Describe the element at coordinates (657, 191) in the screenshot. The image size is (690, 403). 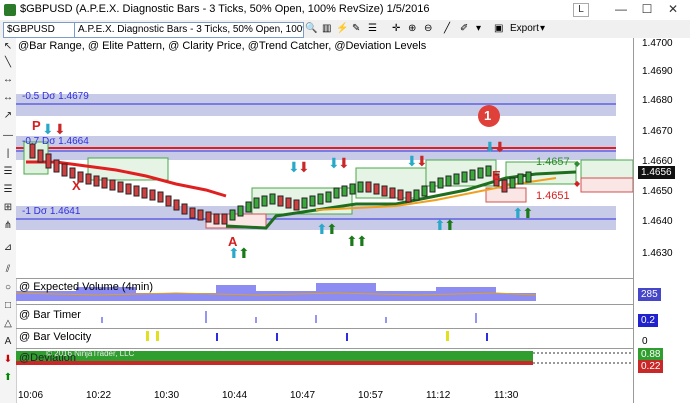
I see `price-tick: 1.4650` at that location.